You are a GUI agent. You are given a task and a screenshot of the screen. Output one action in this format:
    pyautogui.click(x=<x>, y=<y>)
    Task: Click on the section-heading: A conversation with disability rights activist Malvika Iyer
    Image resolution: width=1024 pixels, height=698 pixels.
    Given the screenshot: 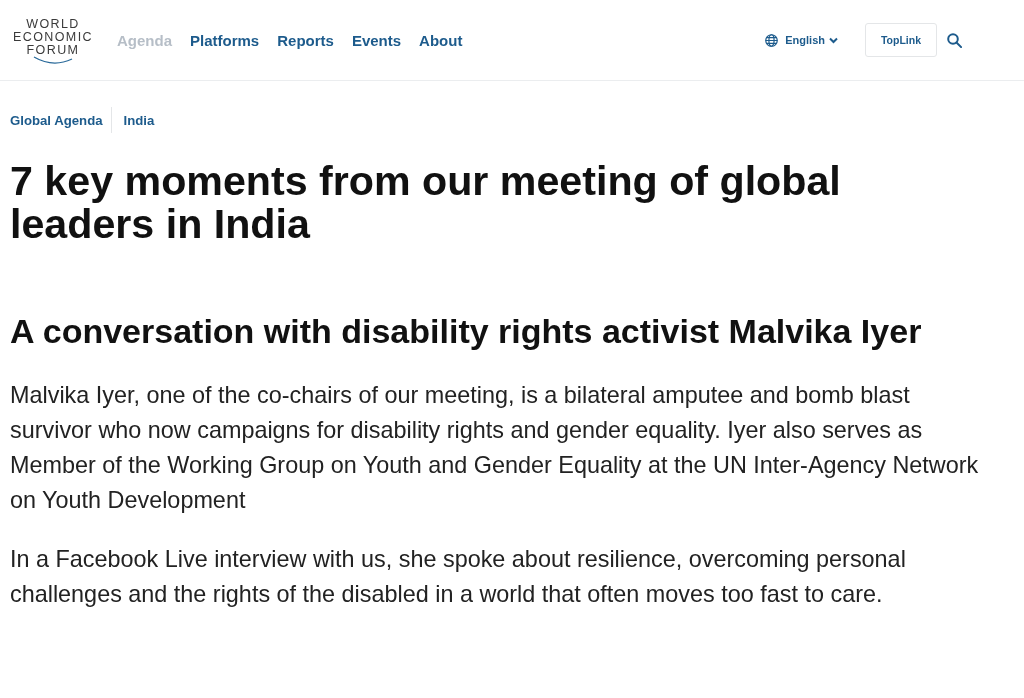 What is the action you would take?
    pyautogui.click(x=466, y=331)
    